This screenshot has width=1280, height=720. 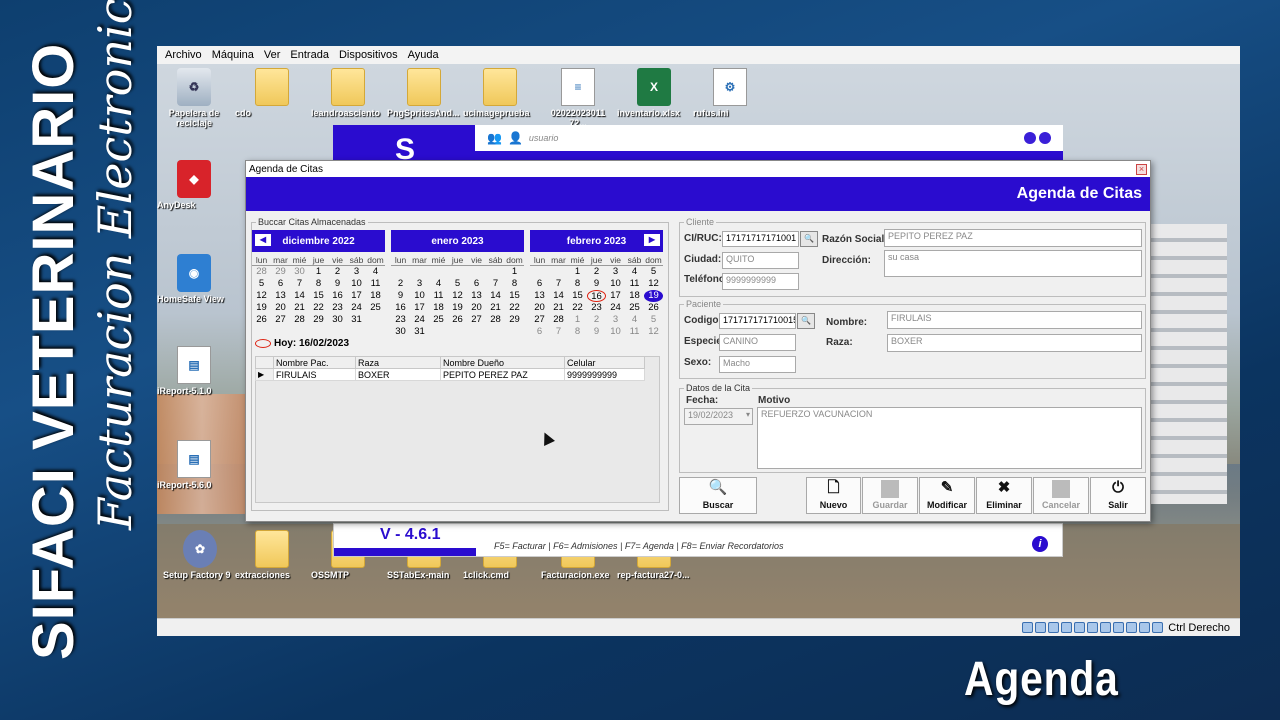 I want to click on audio-icon, so click(x=1054, y=627).